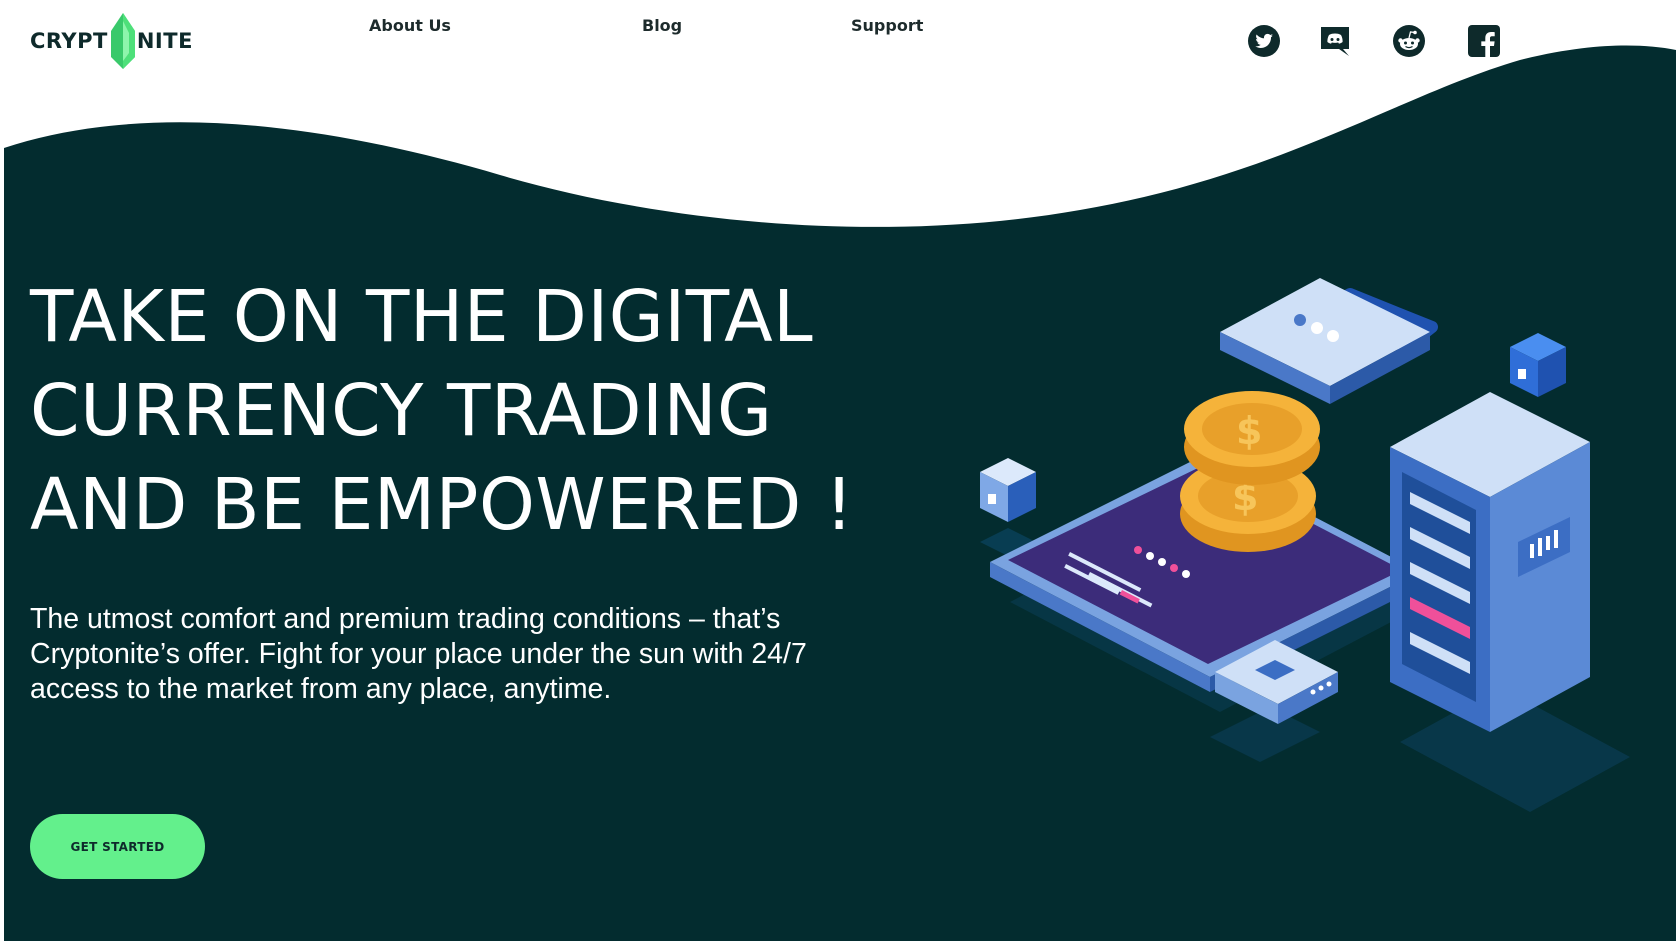 This screenshot has width=1676, height=941. What do you see at coordinates (1335, 41) in the screenshot?
I see `discord-icon` at bounding box center [1335, 41].